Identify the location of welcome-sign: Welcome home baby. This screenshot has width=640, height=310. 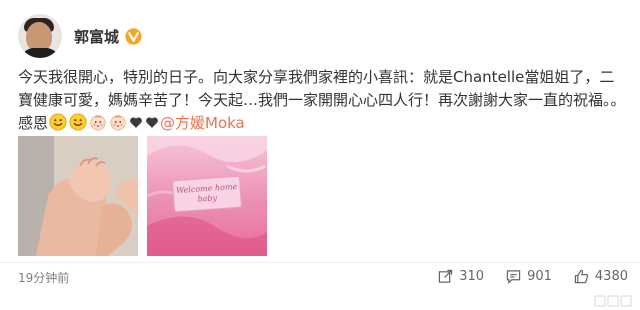
(207, 194).